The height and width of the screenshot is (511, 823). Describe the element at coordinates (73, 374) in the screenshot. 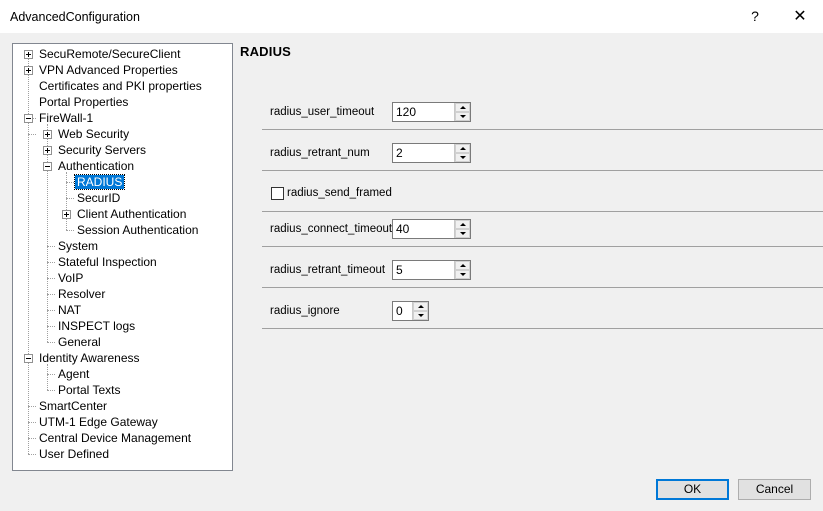

I see `tree-item: Agent` at that location.